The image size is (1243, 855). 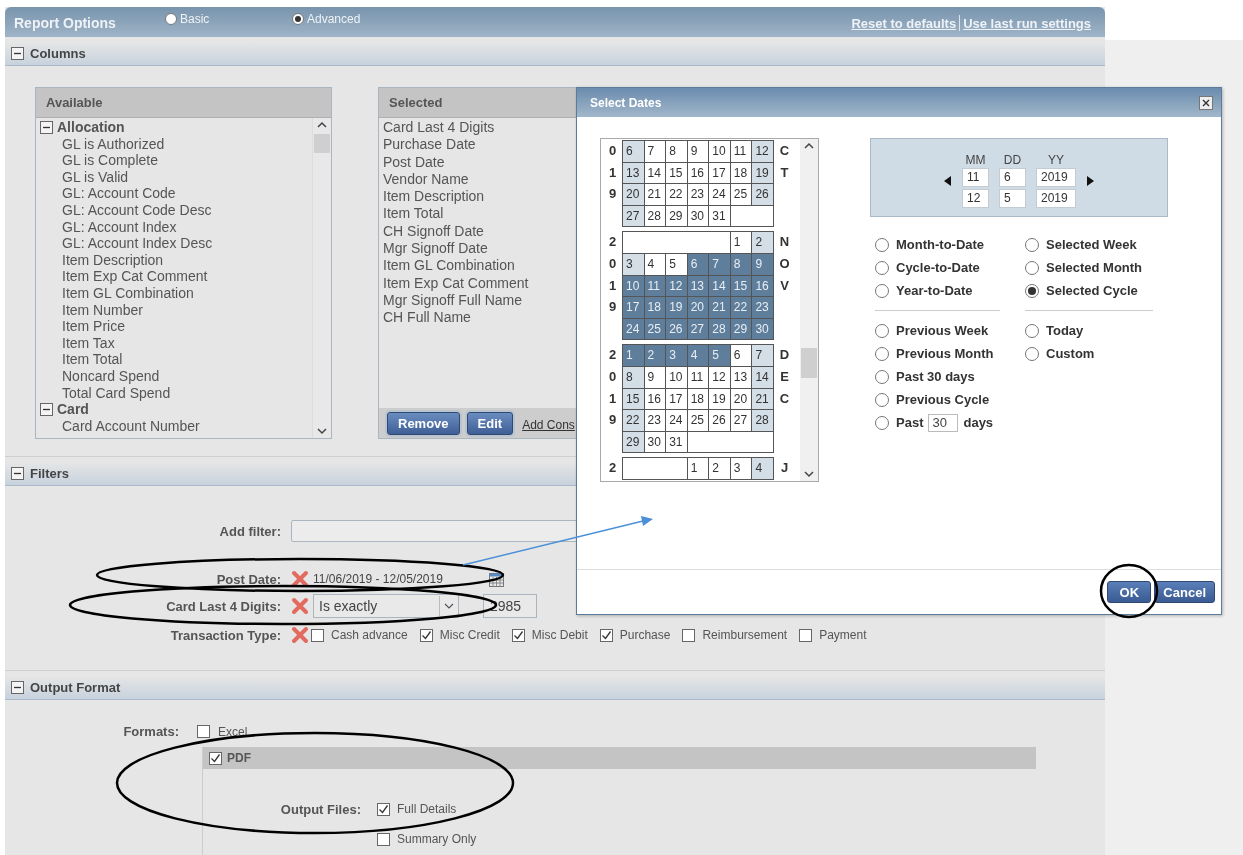 I want to click on calendar-day: 4, so click(x=698, y=356).